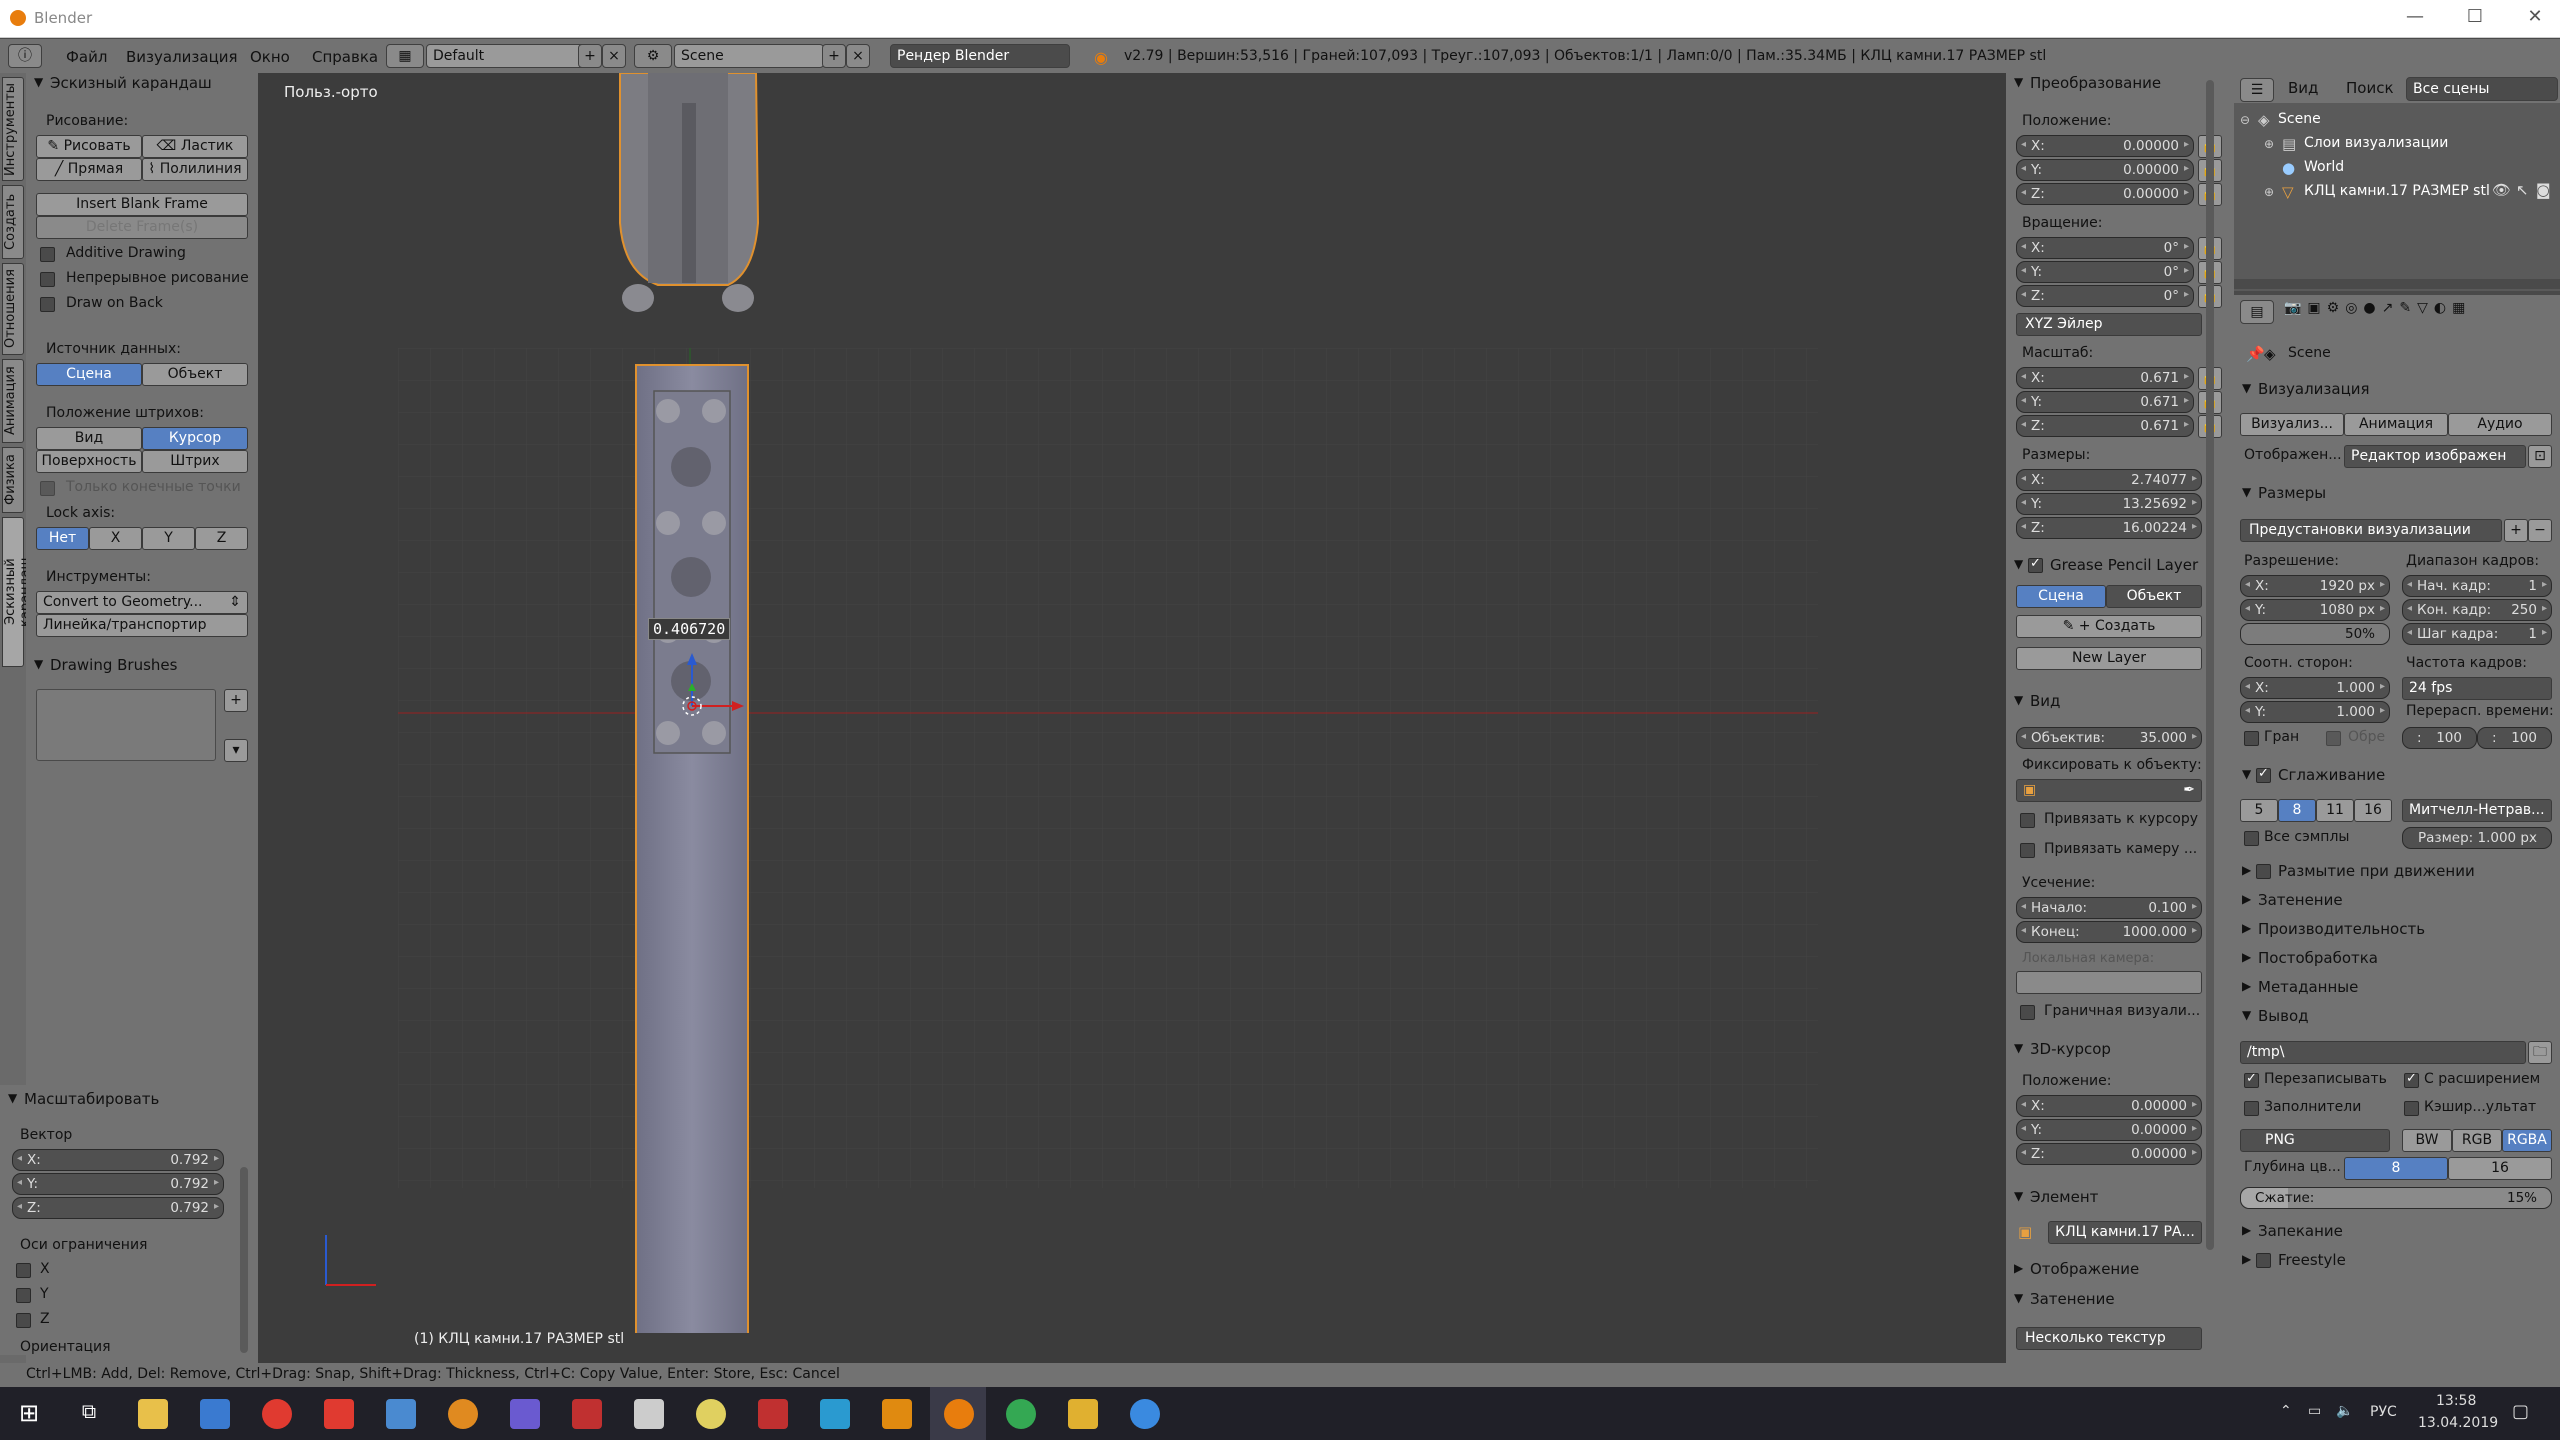  I want to click on all-samples-checkbox, so click(2251, 838).